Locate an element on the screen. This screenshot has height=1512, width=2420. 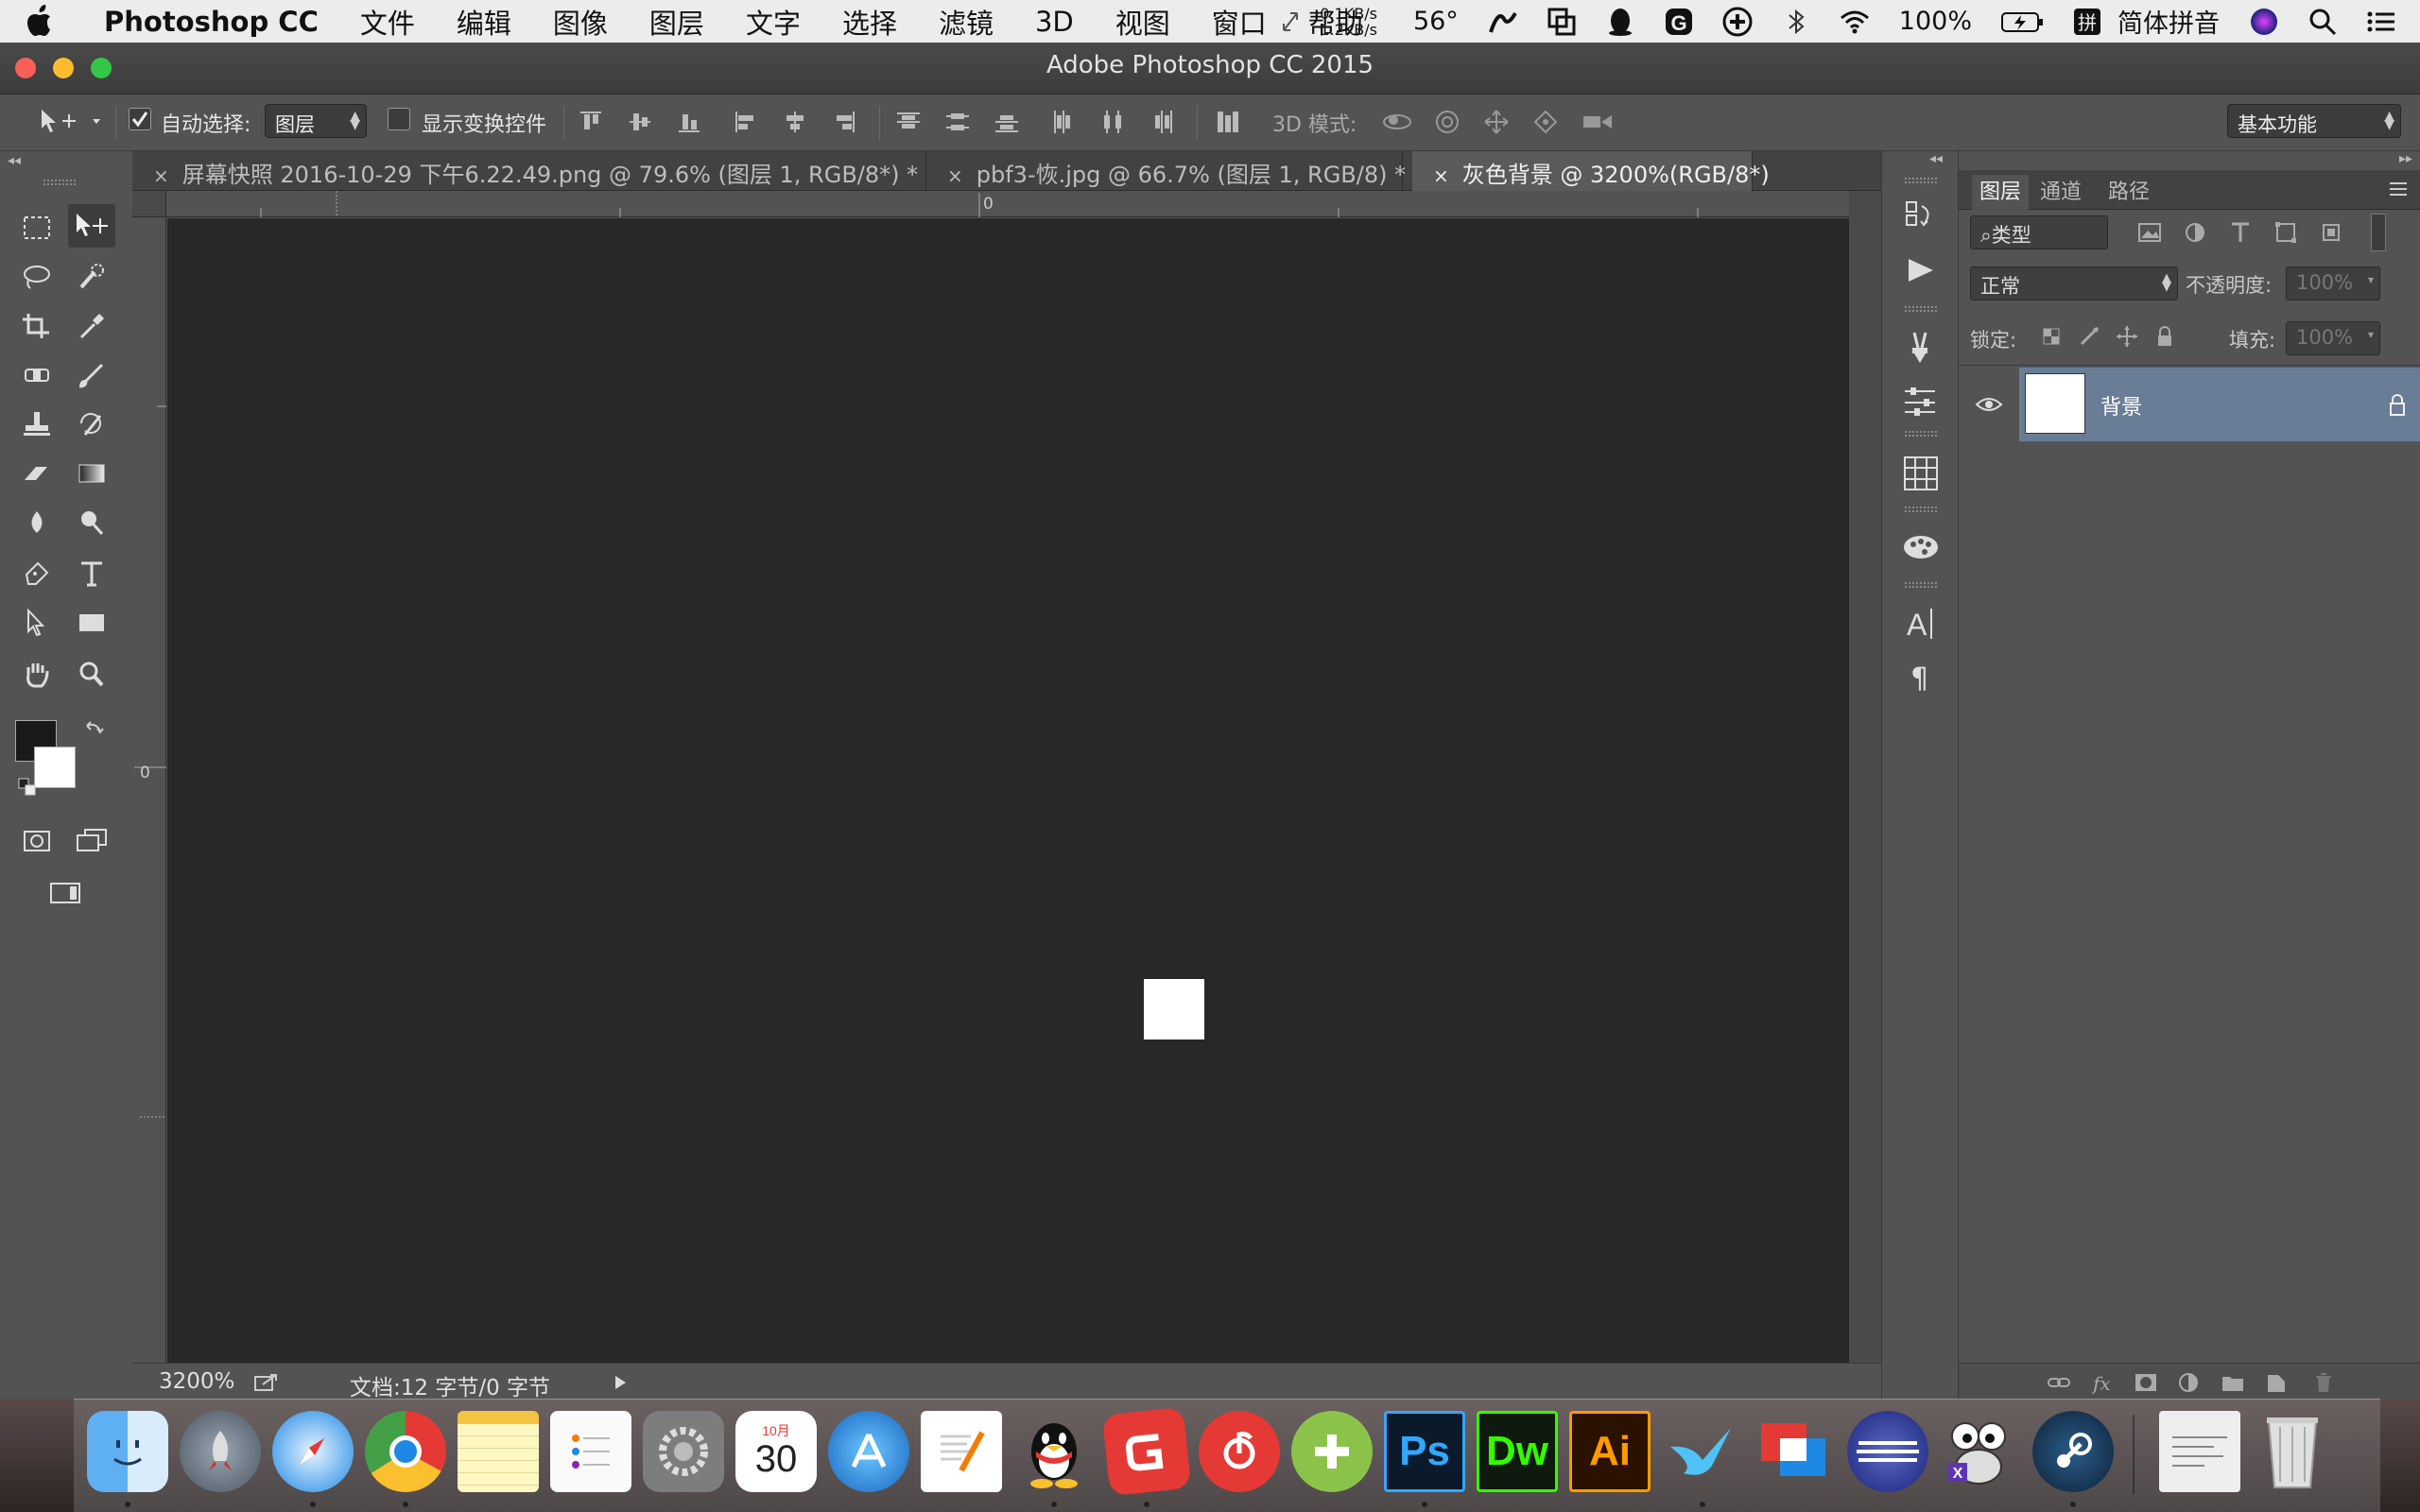
notification-center-icon is located at coordinates (2381, 22).